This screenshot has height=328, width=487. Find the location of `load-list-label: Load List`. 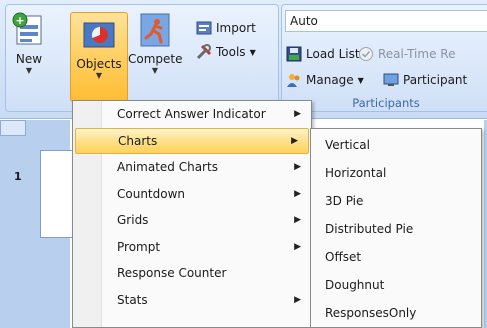

load-list-label: Load List is located at coordinates (333, 54).